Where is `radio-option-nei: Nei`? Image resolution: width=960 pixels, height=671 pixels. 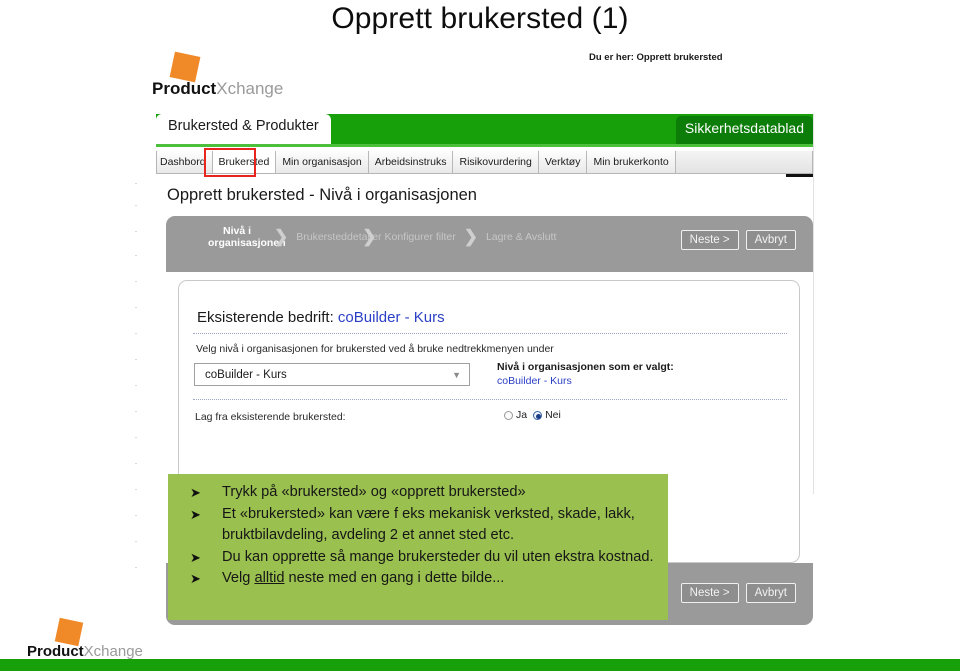
radio-option-nei: Nei is located at coordinates (547, 415).